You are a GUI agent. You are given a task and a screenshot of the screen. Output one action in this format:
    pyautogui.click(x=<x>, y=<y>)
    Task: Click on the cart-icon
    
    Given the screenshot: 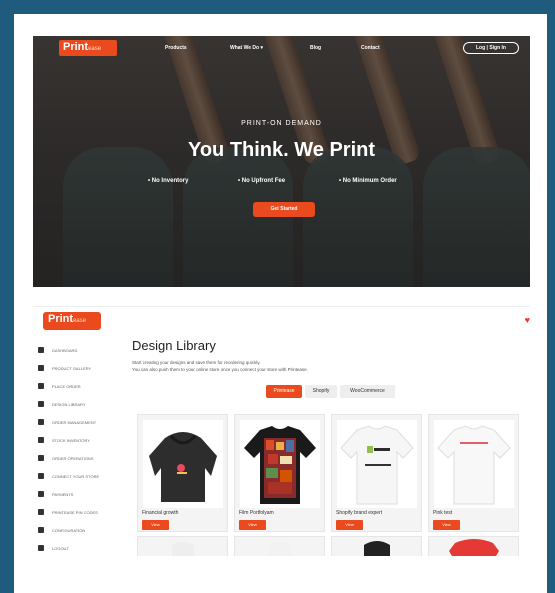 What is the action you would take?
    pyautogui.click(x=41, y=386)
    